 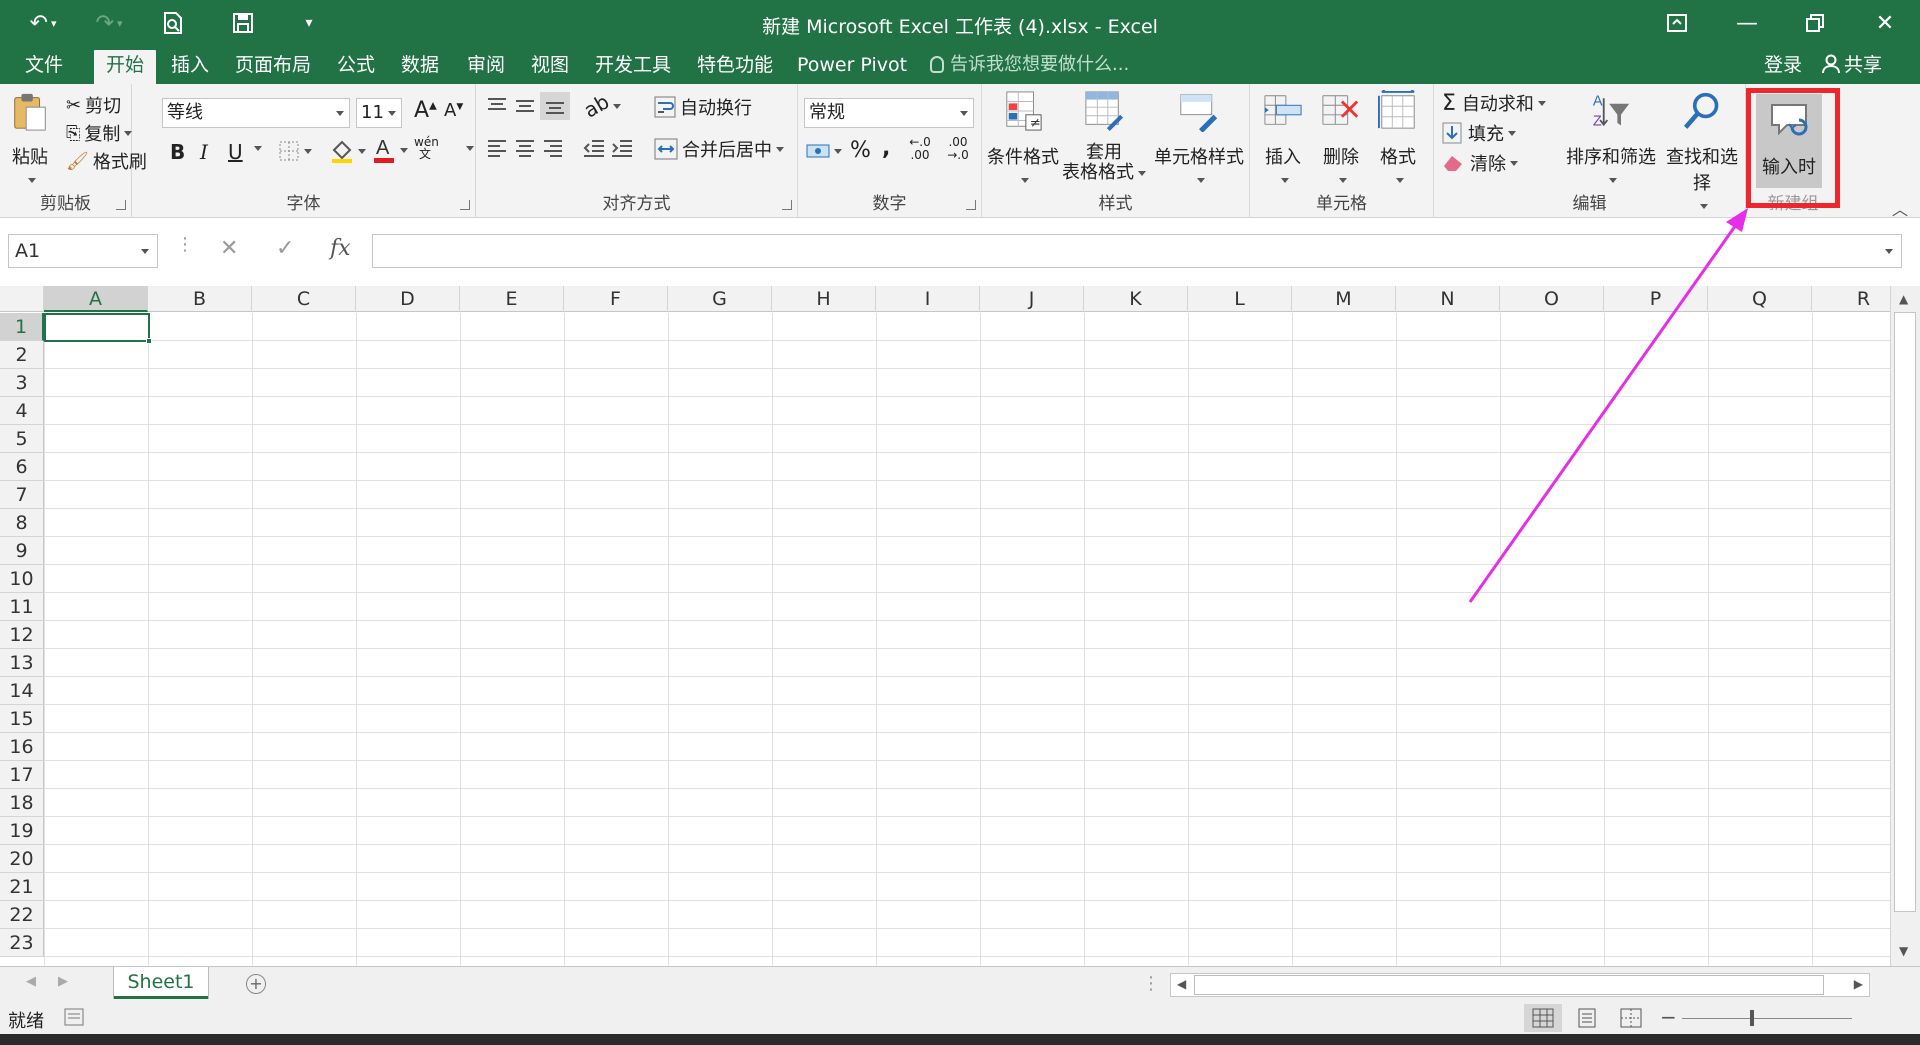 I want to click on vertical-scrollbar: ▲ ▼, so click(x=1905, y=626).